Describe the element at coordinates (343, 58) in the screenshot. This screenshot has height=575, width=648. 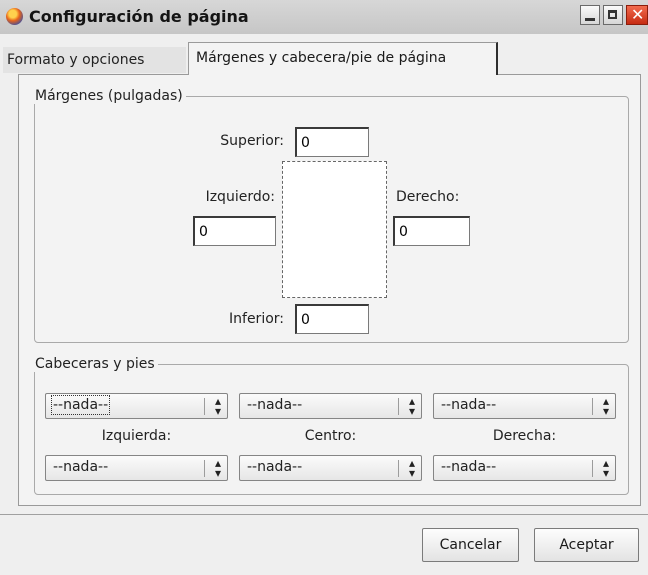
I see `tab-margins-header-footer: Márgenes y cabecera/pie de página` at that location.